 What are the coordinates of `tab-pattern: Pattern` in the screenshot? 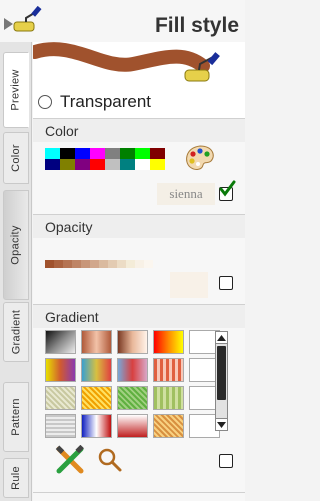 It's located at (16, 417).